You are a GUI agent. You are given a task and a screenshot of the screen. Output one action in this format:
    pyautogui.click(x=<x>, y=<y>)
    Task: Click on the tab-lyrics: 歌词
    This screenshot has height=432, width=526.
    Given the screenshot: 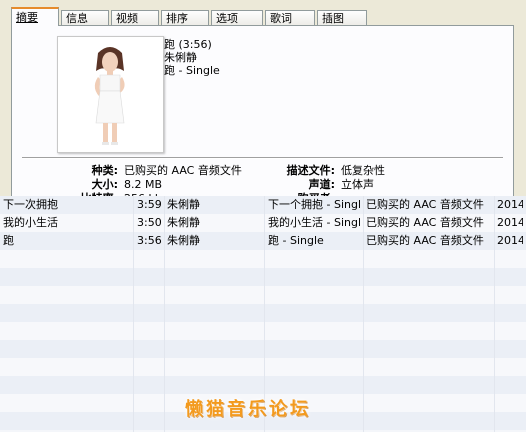 What is the action you would take?
    pyautogui.click(x=290, y=18)
    